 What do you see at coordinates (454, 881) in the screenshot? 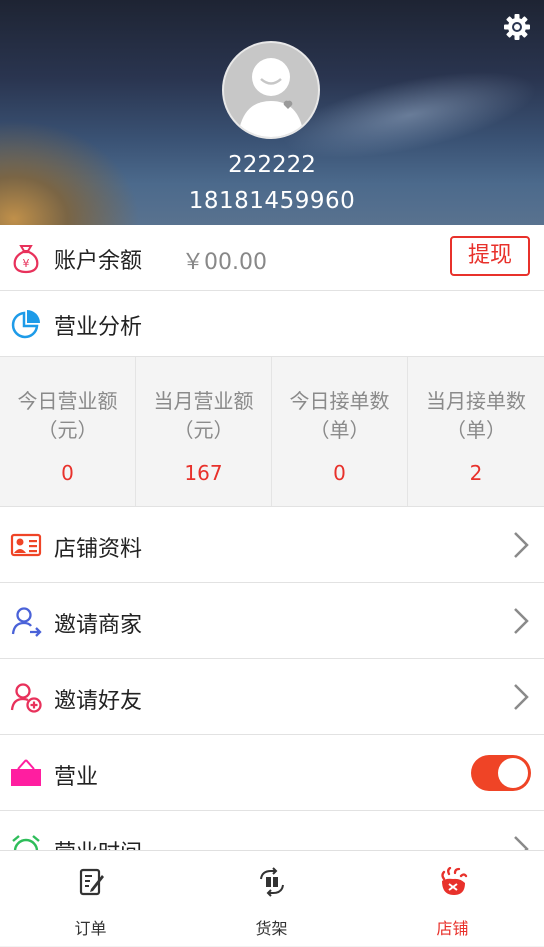
I see `store-icon` at bounding box center [454, 881].